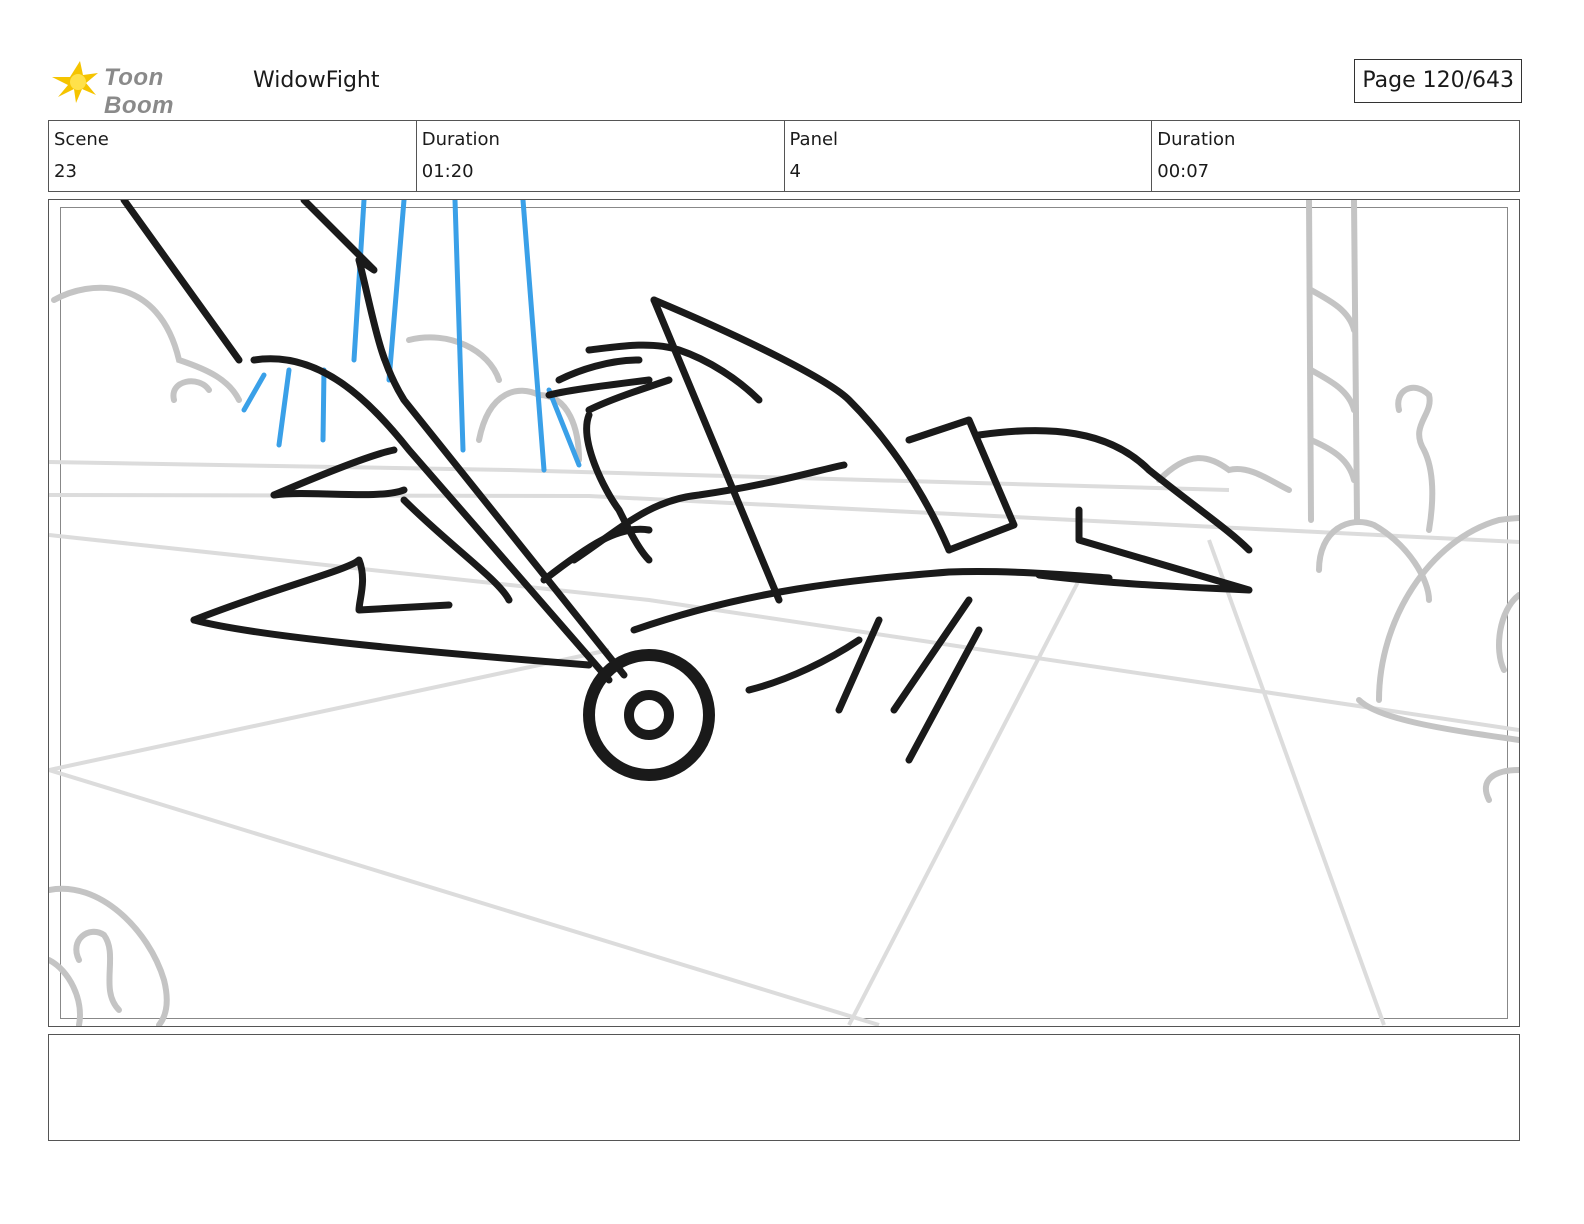 The image size is (1584, 1224). What do you see at coordinates (81, 139) in the screenshot?
I see `scene-label: Scene` at bounding box center [81, 139].